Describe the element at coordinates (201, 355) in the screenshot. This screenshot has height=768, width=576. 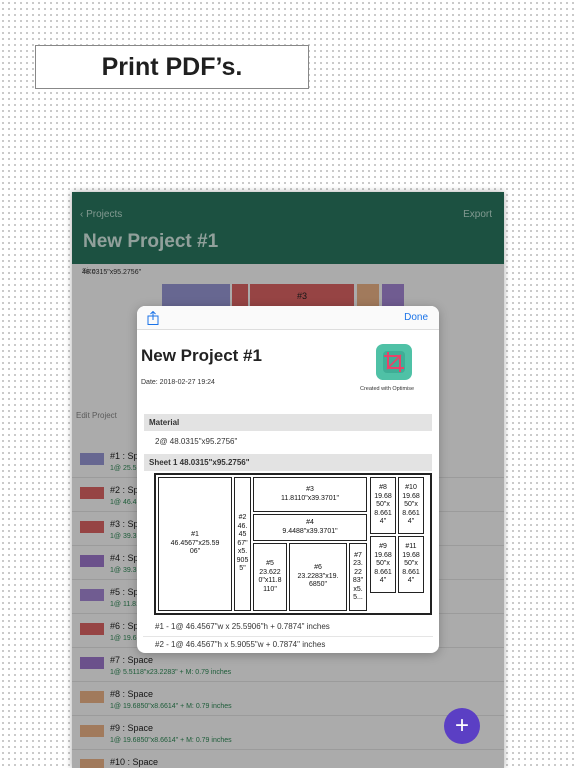
I see `document-title: New Project #1` at that location.